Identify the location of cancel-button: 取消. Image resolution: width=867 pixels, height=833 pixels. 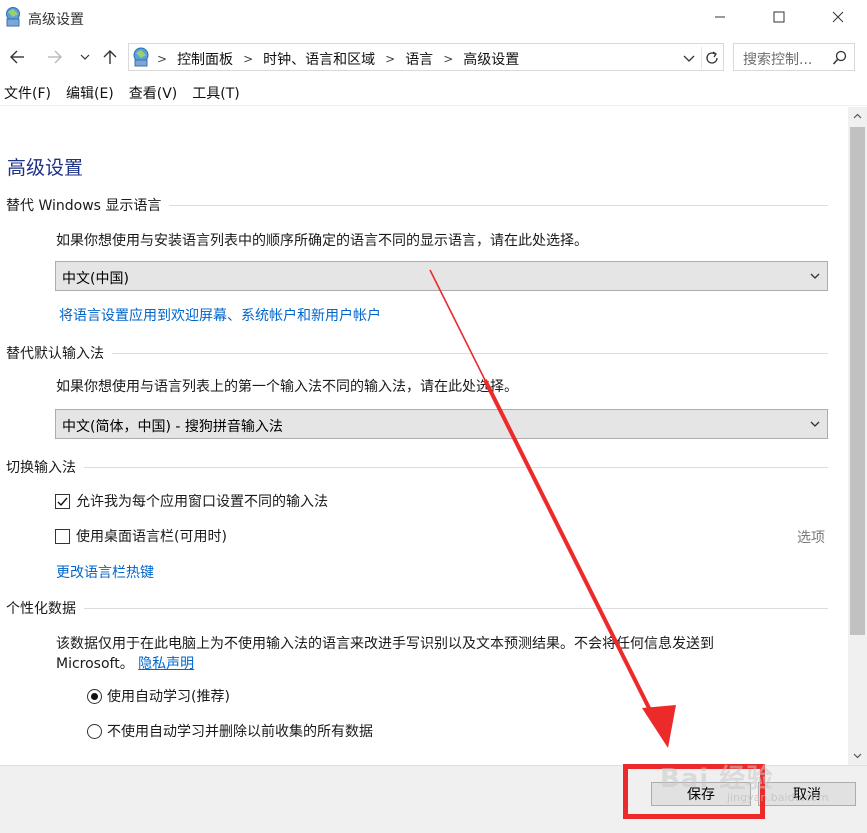
(807, 794).